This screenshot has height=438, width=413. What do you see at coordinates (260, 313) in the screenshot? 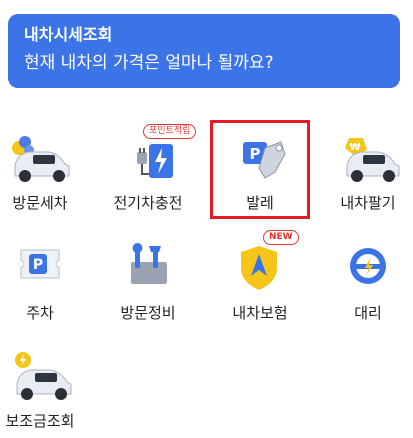
I see `tile-label: 내차보험` at bounding box center [260, 313].